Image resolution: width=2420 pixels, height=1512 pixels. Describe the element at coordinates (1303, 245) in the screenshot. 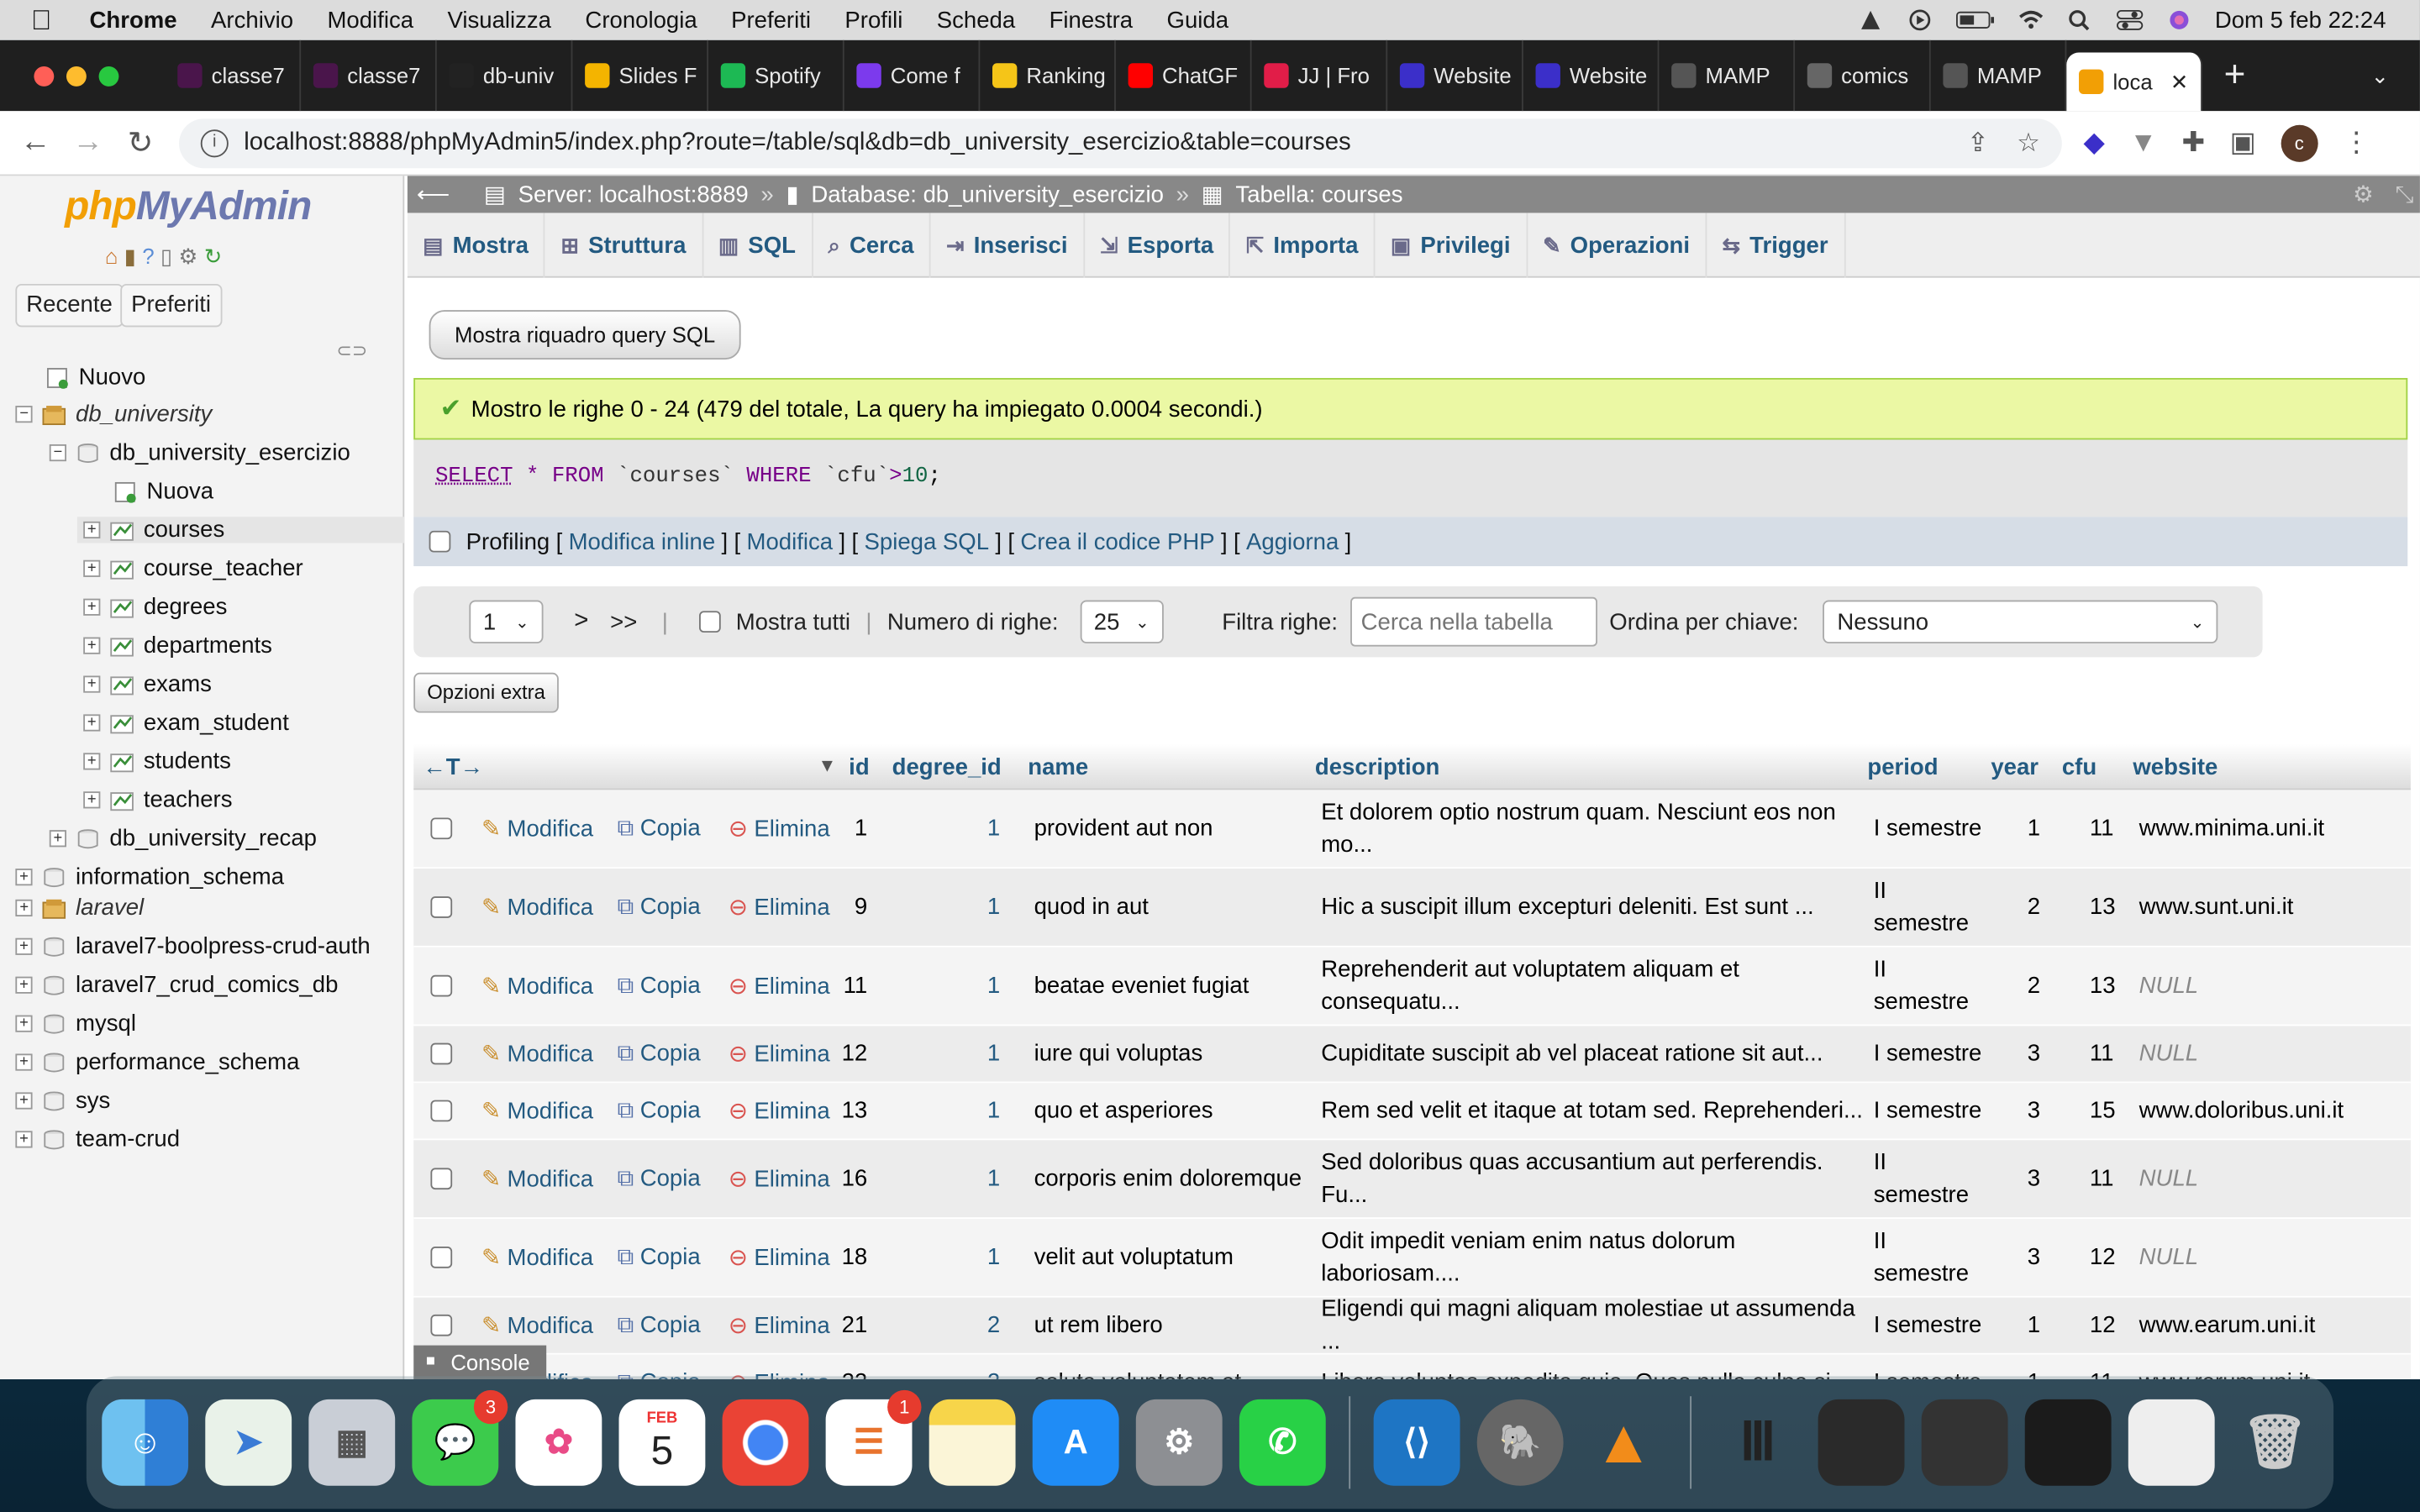

I see `tab-import: ⇱ Importa` at that location.